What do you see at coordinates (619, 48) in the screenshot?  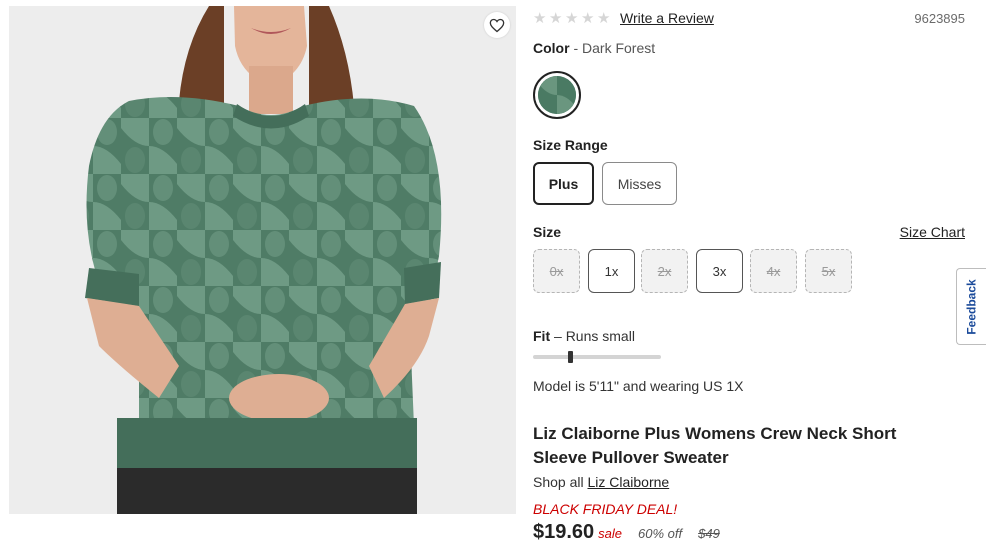 I see `color-value: Dark Forest` at bounding box center [619, 48].